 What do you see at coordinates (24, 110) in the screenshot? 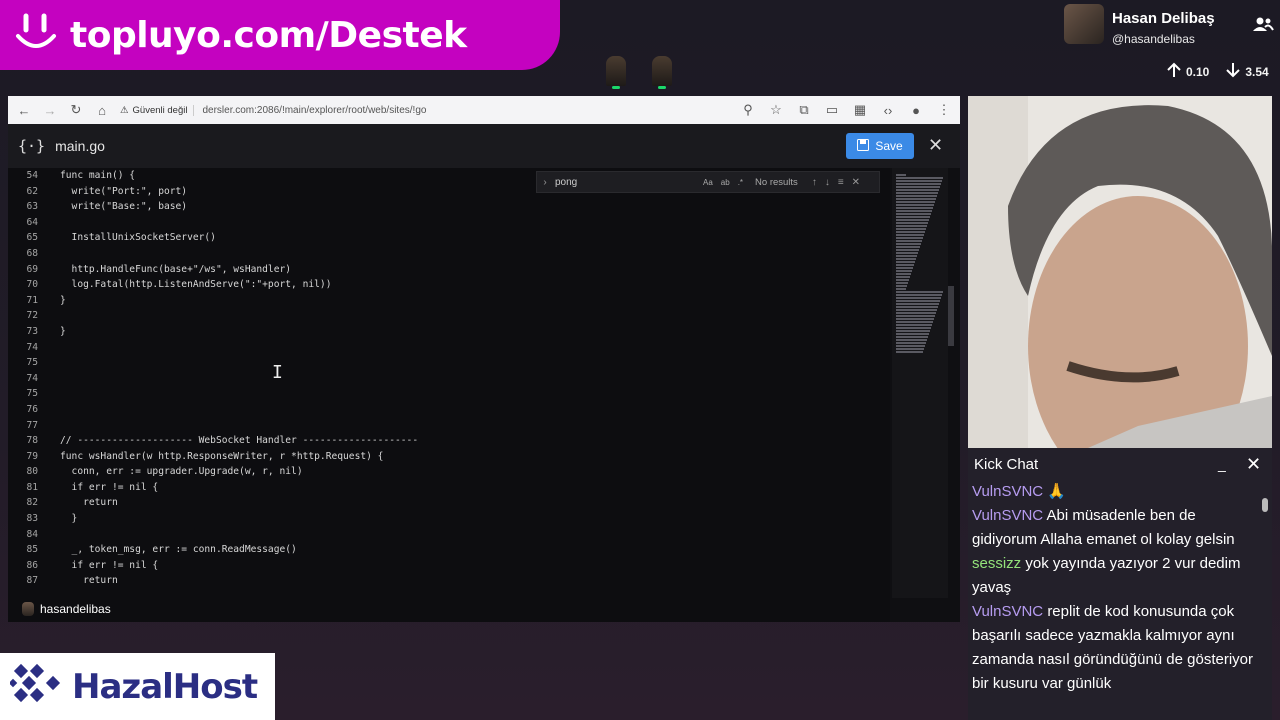
I see `back-icon: ←` at bounding box center [24, 110].